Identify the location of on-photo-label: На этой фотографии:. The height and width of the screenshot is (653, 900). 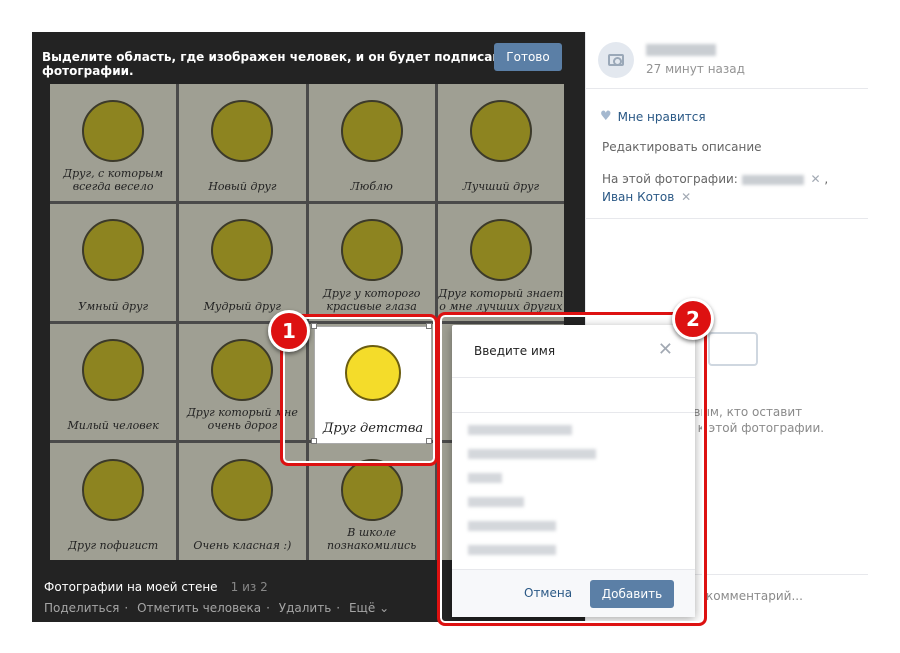
(670, 179).